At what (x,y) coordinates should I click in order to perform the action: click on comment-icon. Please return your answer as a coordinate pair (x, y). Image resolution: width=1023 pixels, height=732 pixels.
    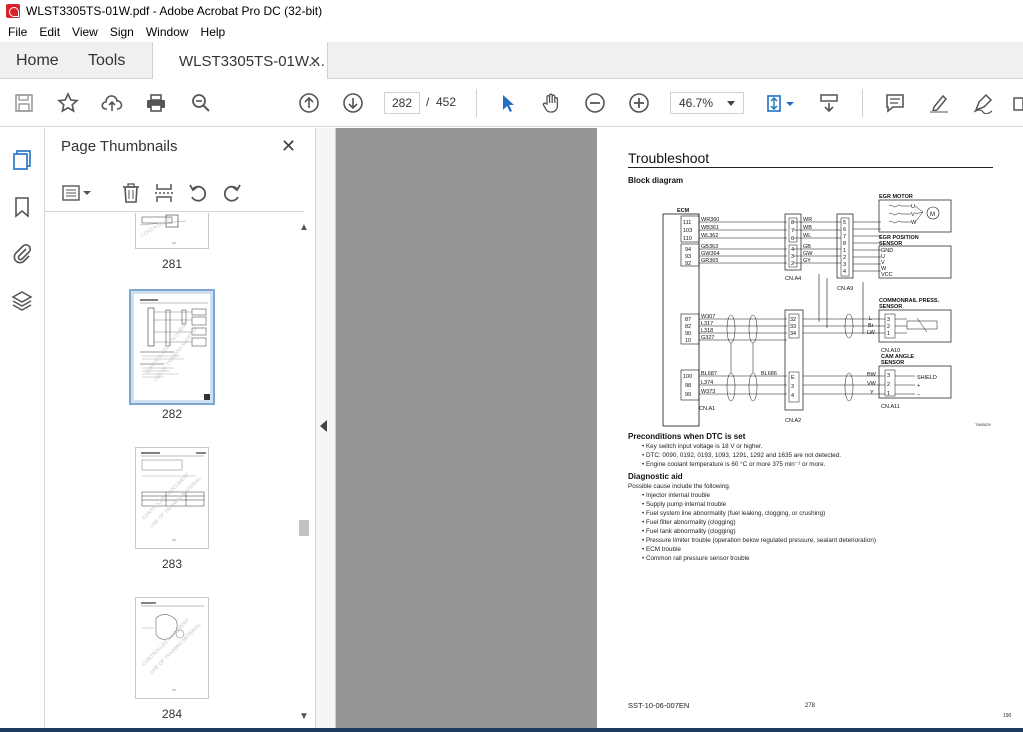
    Looking at the image, I should click on (895, 103).